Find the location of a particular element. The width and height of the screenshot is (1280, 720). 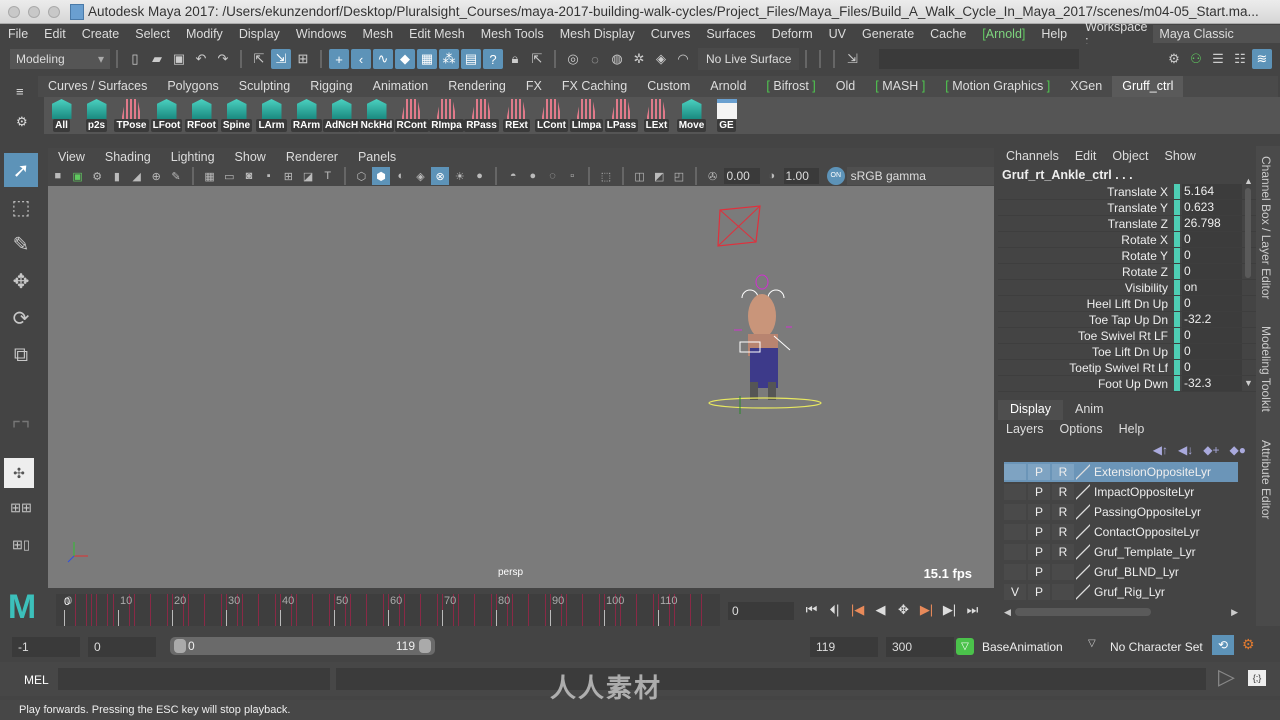

shelf-button-spine: Spine is located at coordinates (236, 115).